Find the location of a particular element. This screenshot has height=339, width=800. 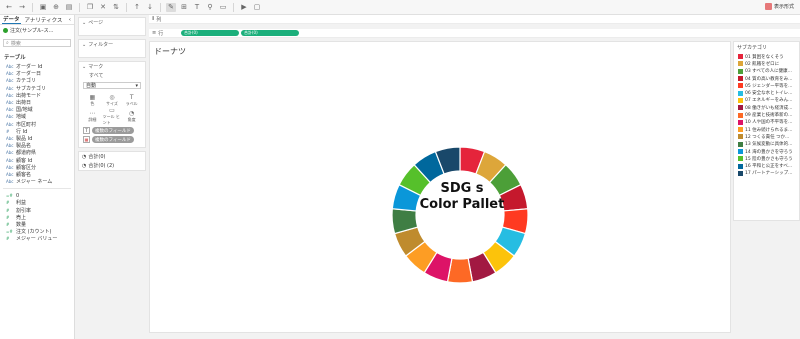

collapse-icon: ‹ is located at coordinates (70, 20).